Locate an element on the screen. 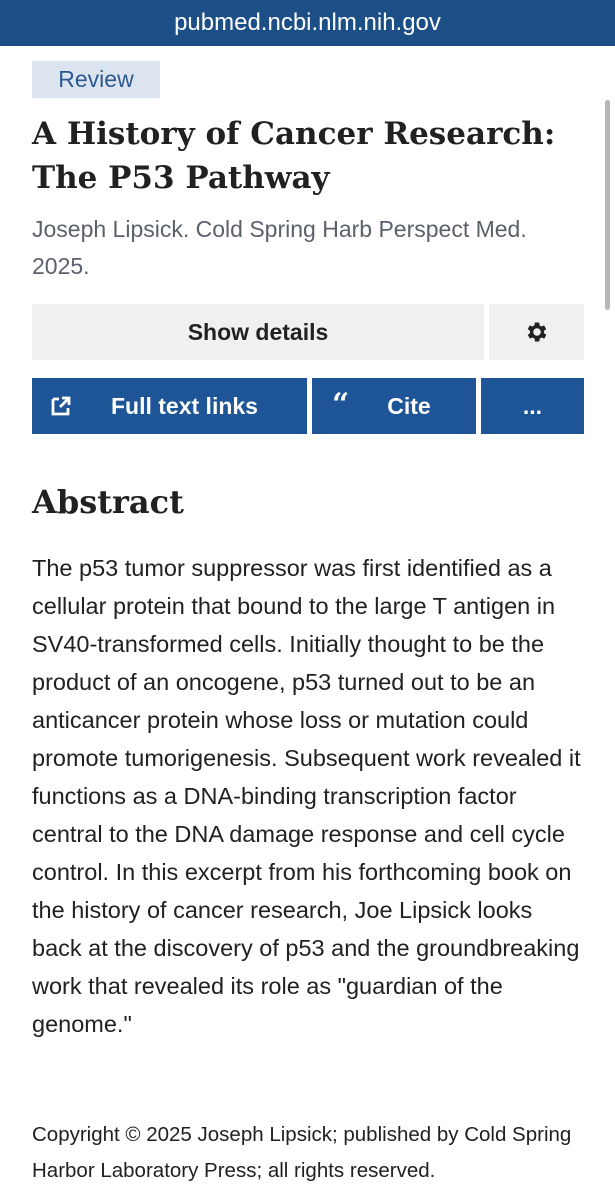 This screenshot has height=1200, width=615. show-details-label: Show details is located at coordinates (258, 331).